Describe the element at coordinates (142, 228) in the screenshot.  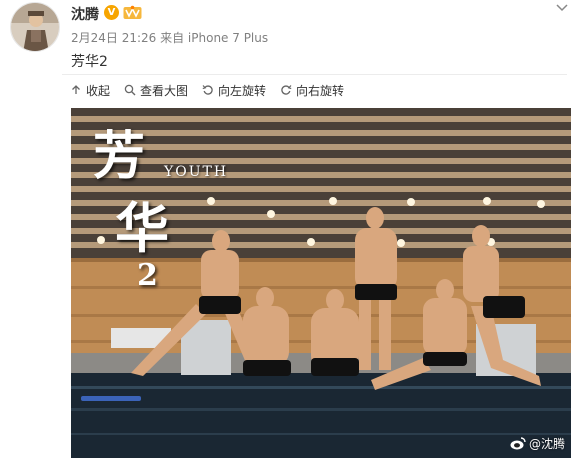
I see `photo-title-char-2: 华` at that location.